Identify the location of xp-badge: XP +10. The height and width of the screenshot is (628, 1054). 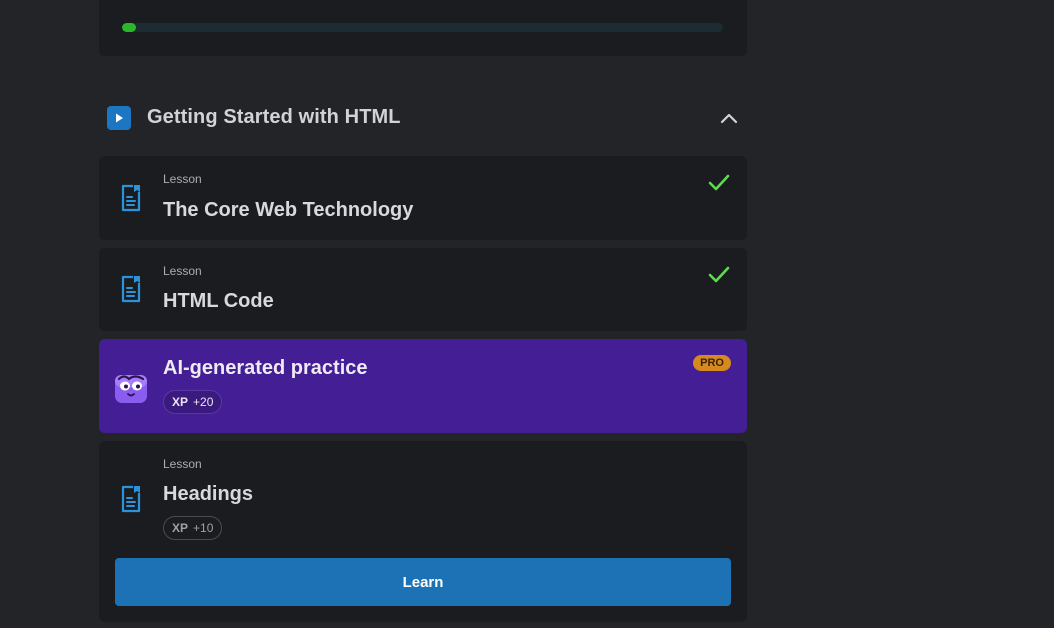
(193, 528).